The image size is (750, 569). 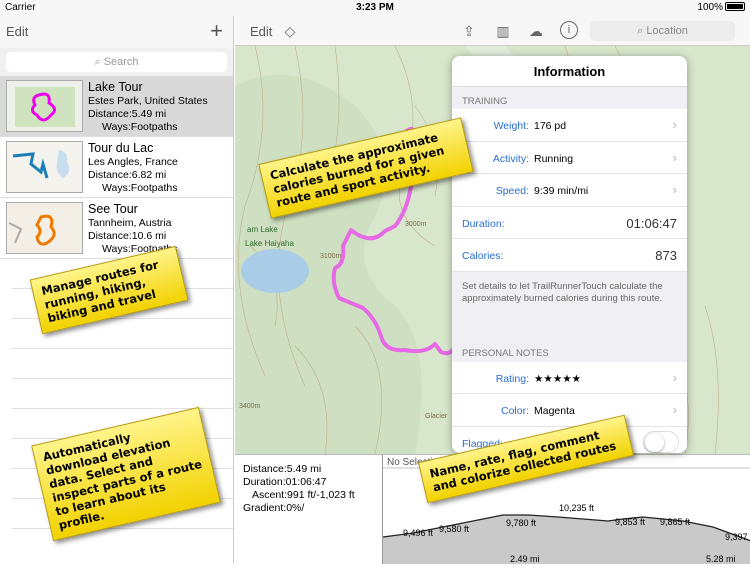 What do you see at coordinates (569, 71) in the screenshot?
I see `popover-title: Information` at bounding box center [569, 71].